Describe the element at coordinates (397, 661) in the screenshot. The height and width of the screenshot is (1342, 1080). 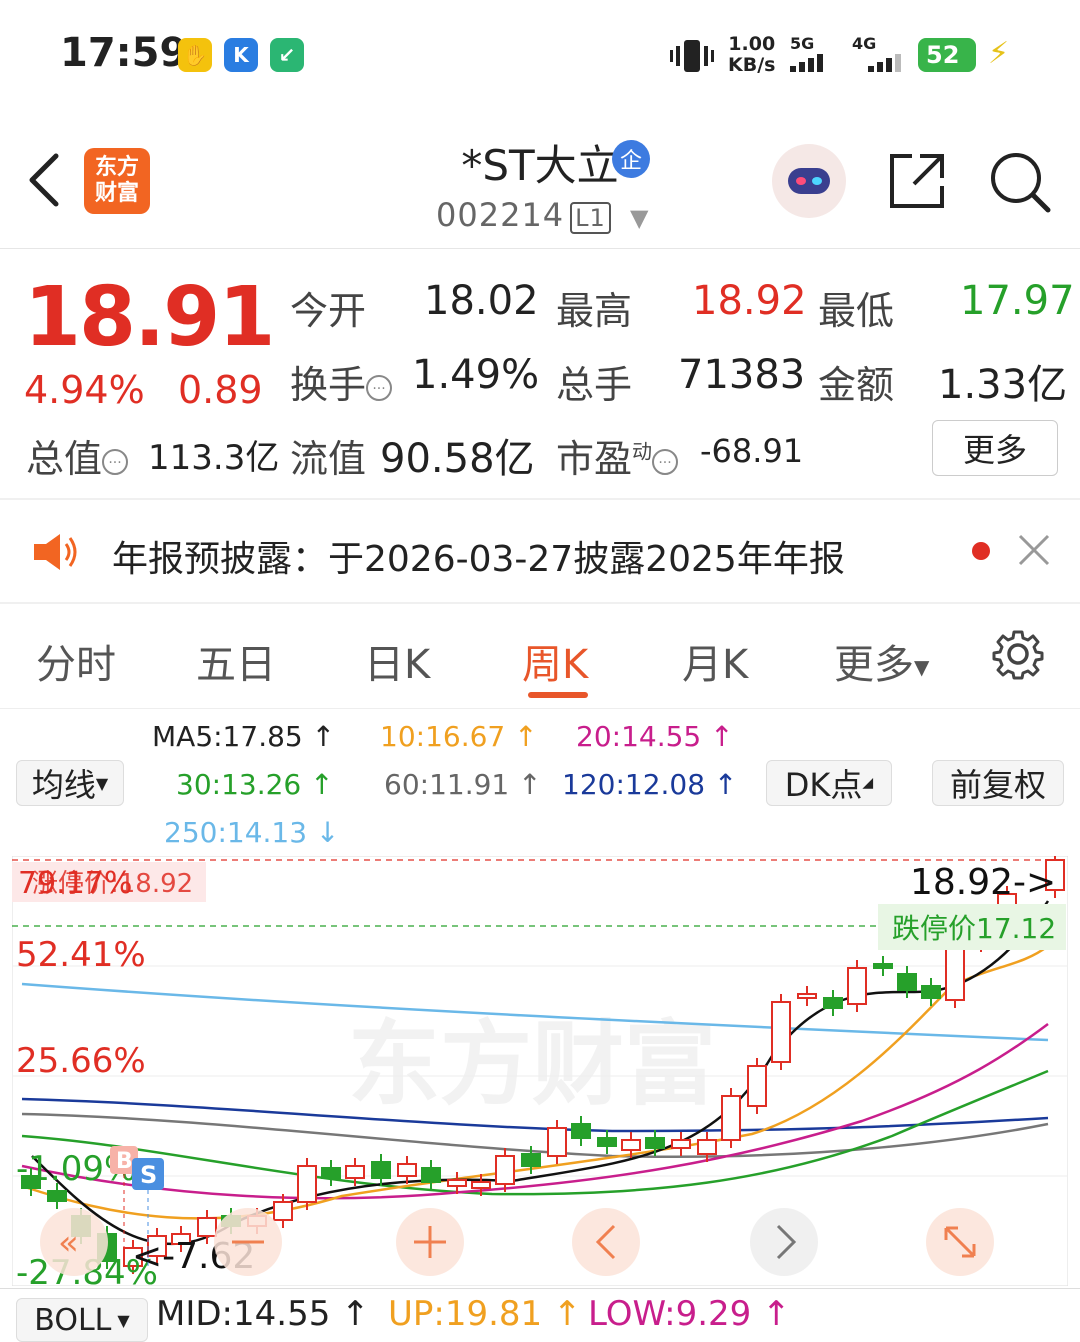
I see `tab-daily-k: 日K` at that location.